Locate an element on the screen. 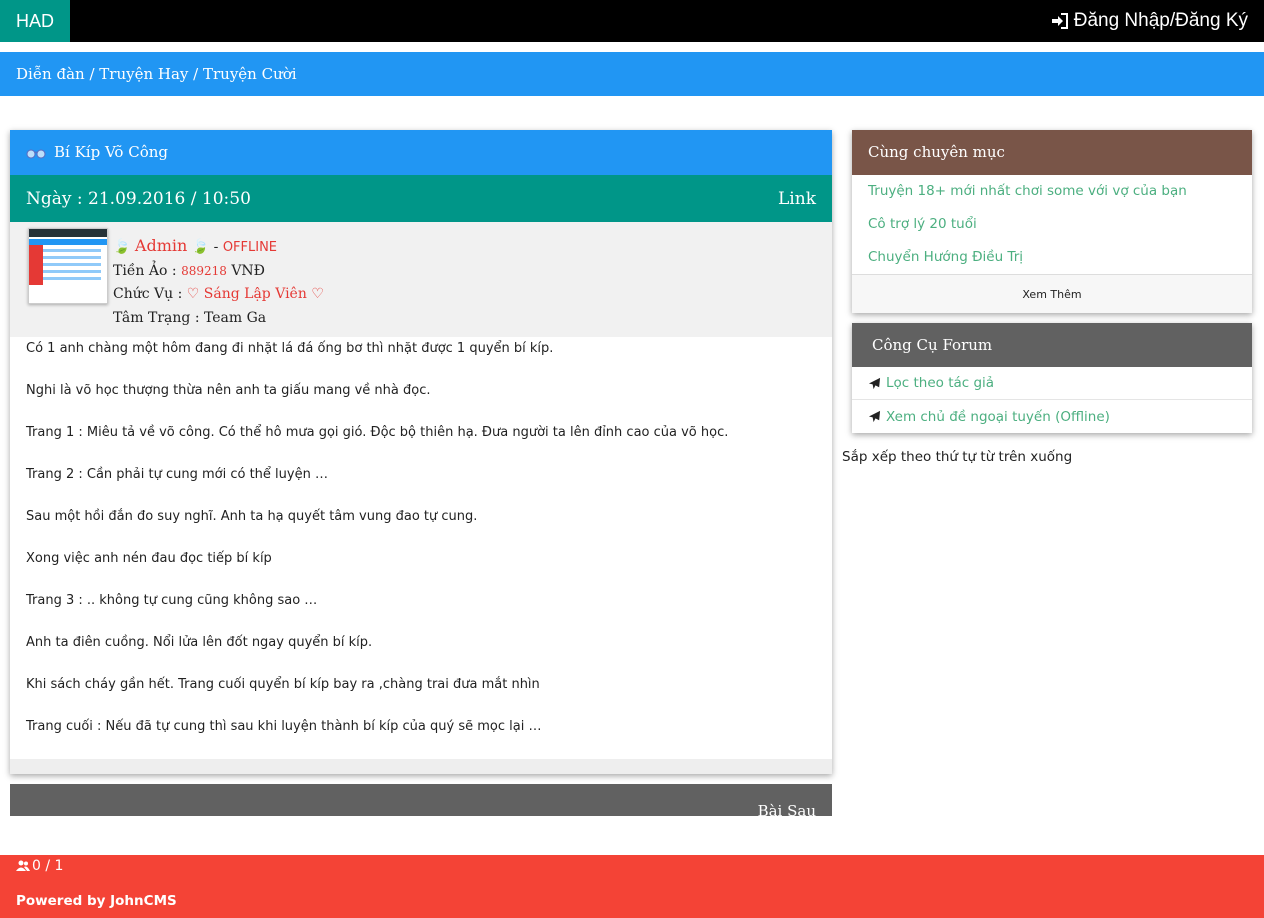 This screenshot has height=918, width=1264. offline-view-link: Xem chủ đề ngoại tuyến (Offline) is located at coordinates (1052, 416).